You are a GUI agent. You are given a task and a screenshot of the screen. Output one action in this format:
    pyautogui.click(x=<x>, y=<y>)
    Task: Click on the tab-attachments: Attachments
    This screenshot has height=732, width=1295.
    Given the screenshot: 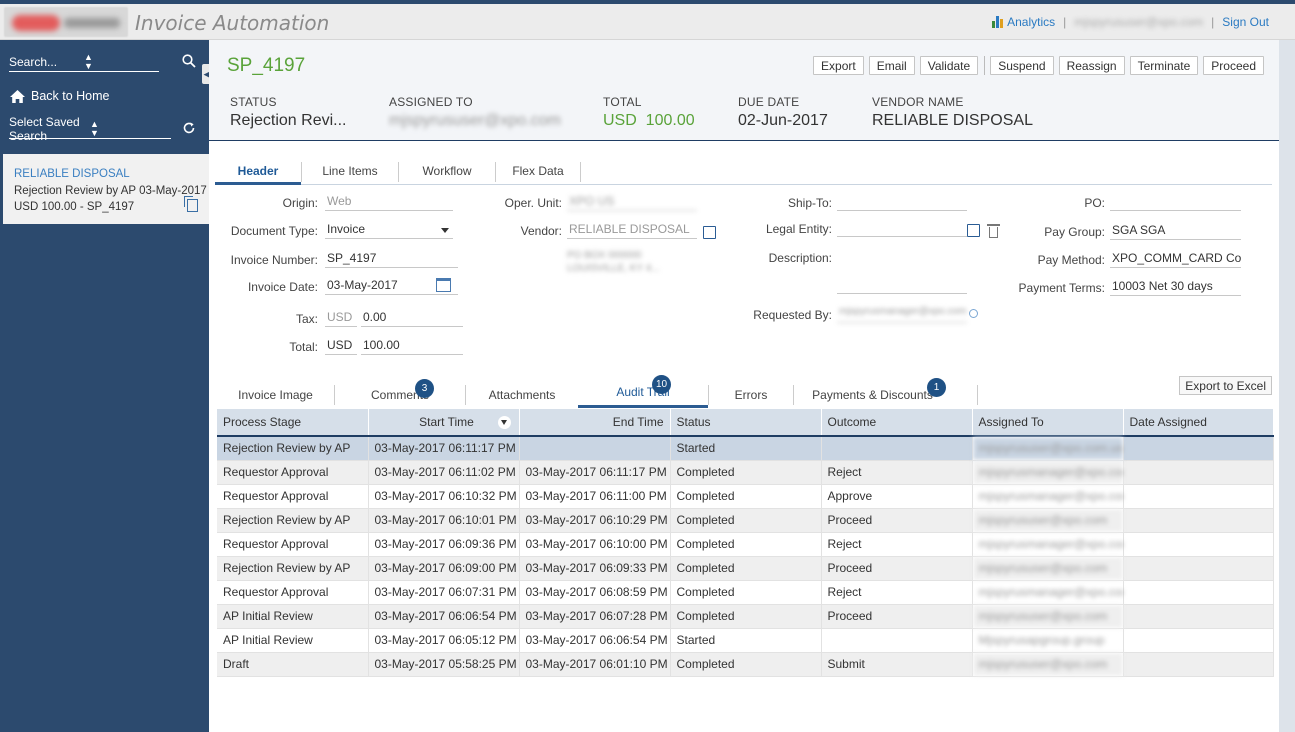 What is the action you would take?
    pyautogui.click(x=522, y=395)
    